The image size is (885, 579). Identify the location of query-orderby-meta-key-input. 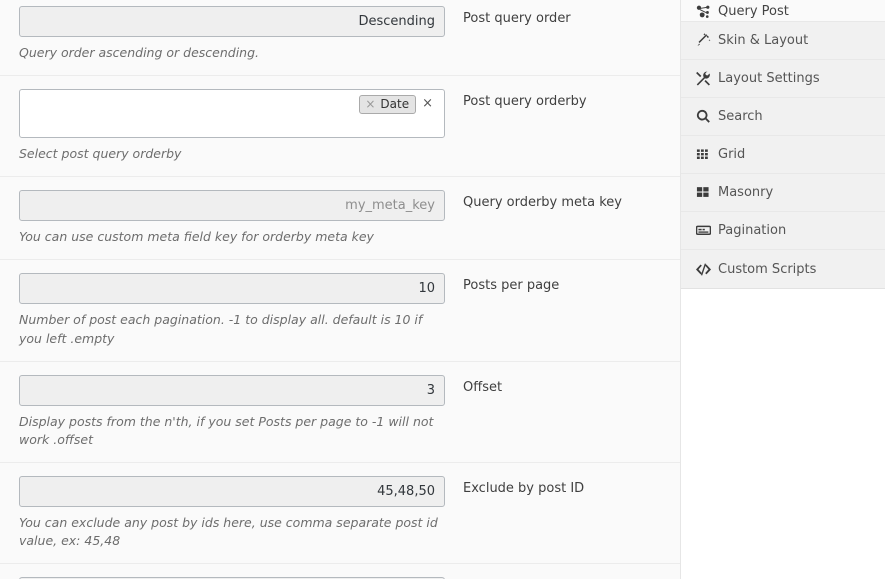
(232, 206).